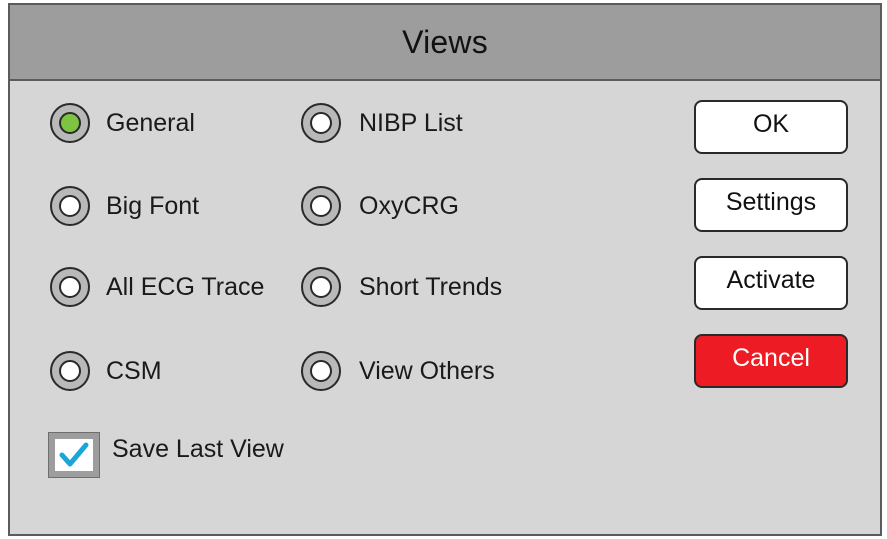 Image resolution: width=887 pixels, height=539 pixels. I want to click on radio-label: Big Font, so click(153, 205).